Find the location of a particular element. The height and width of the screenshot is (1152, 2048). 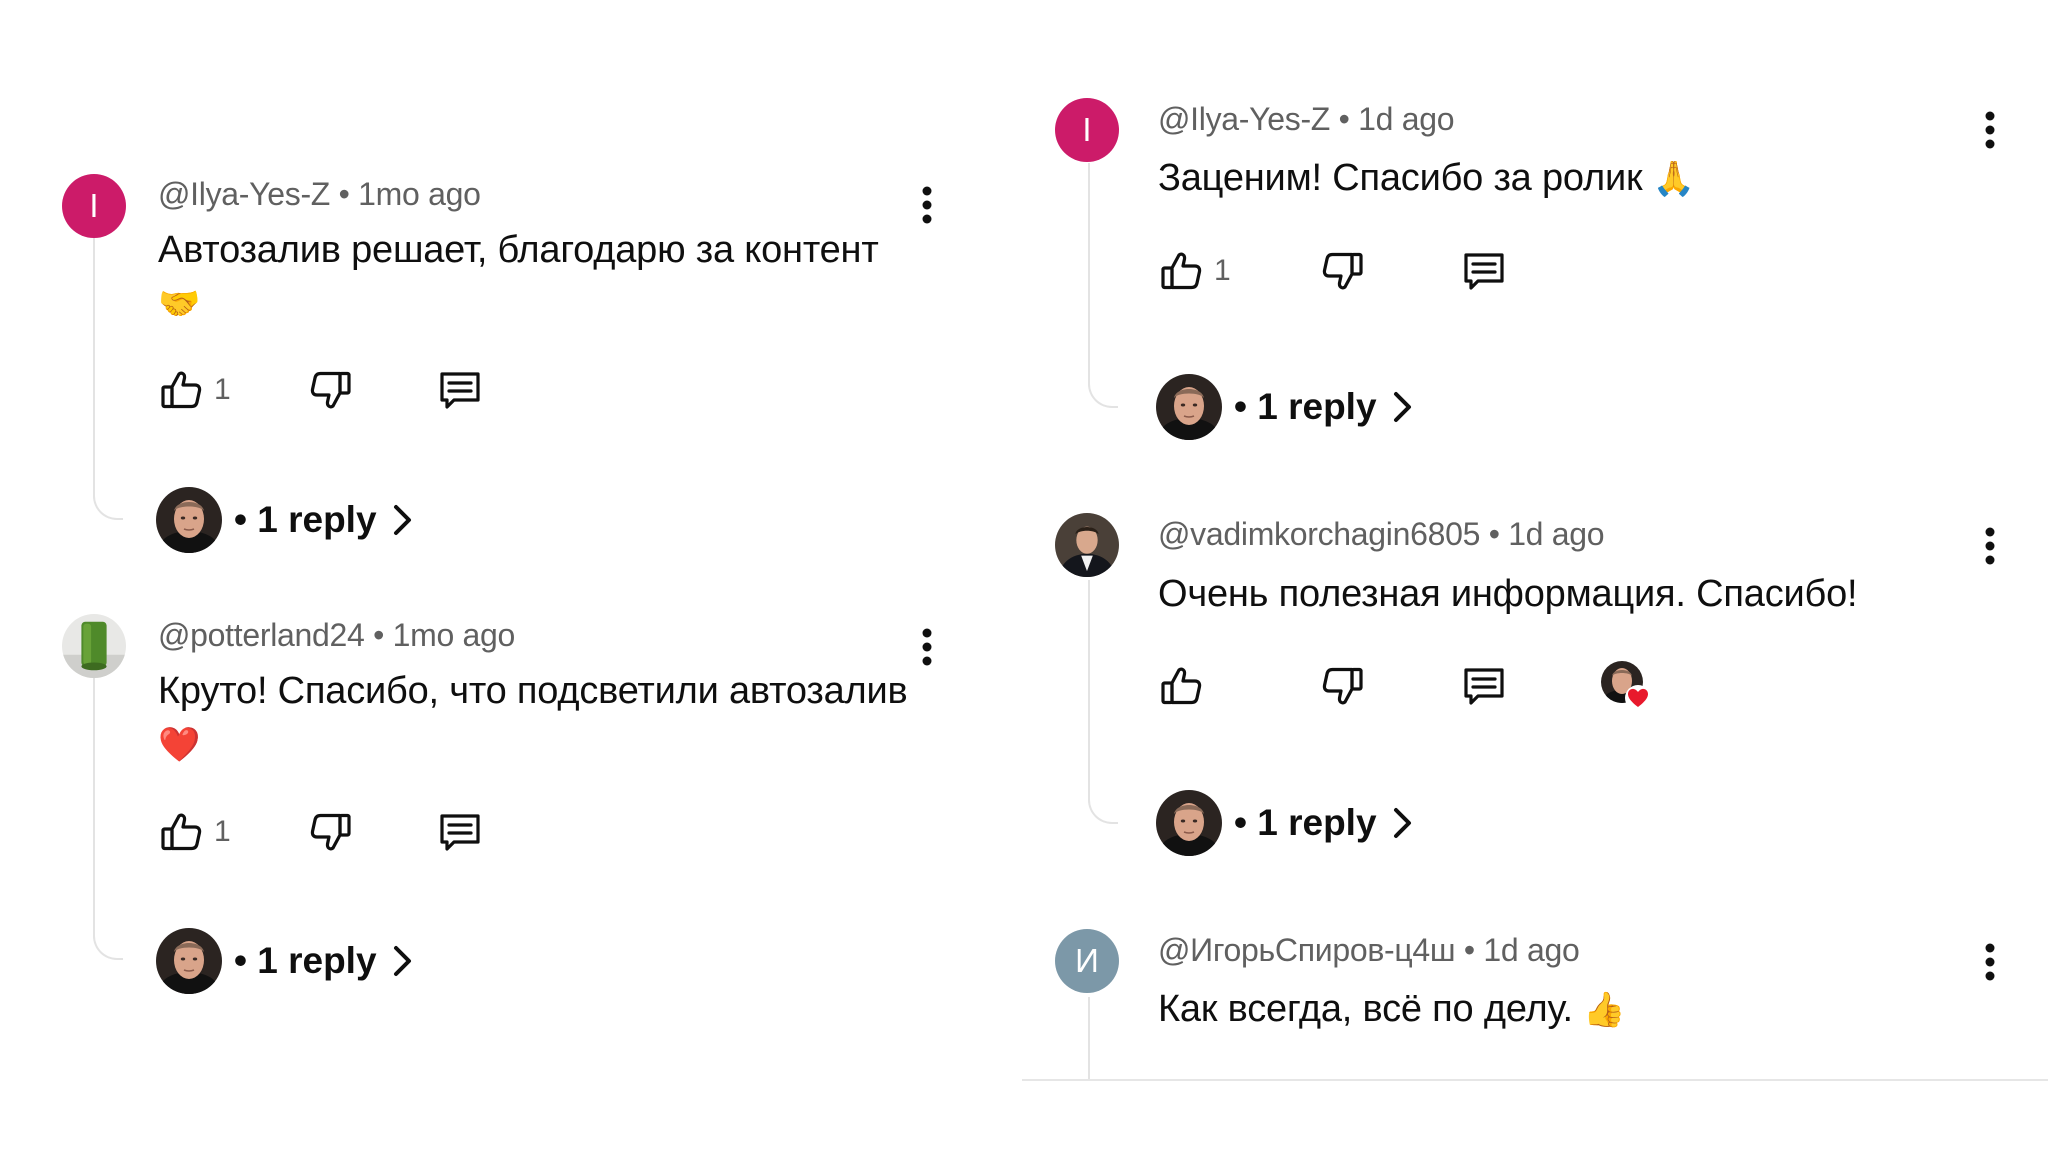

avatar-letter: И is located at coordinates (1087, 960).